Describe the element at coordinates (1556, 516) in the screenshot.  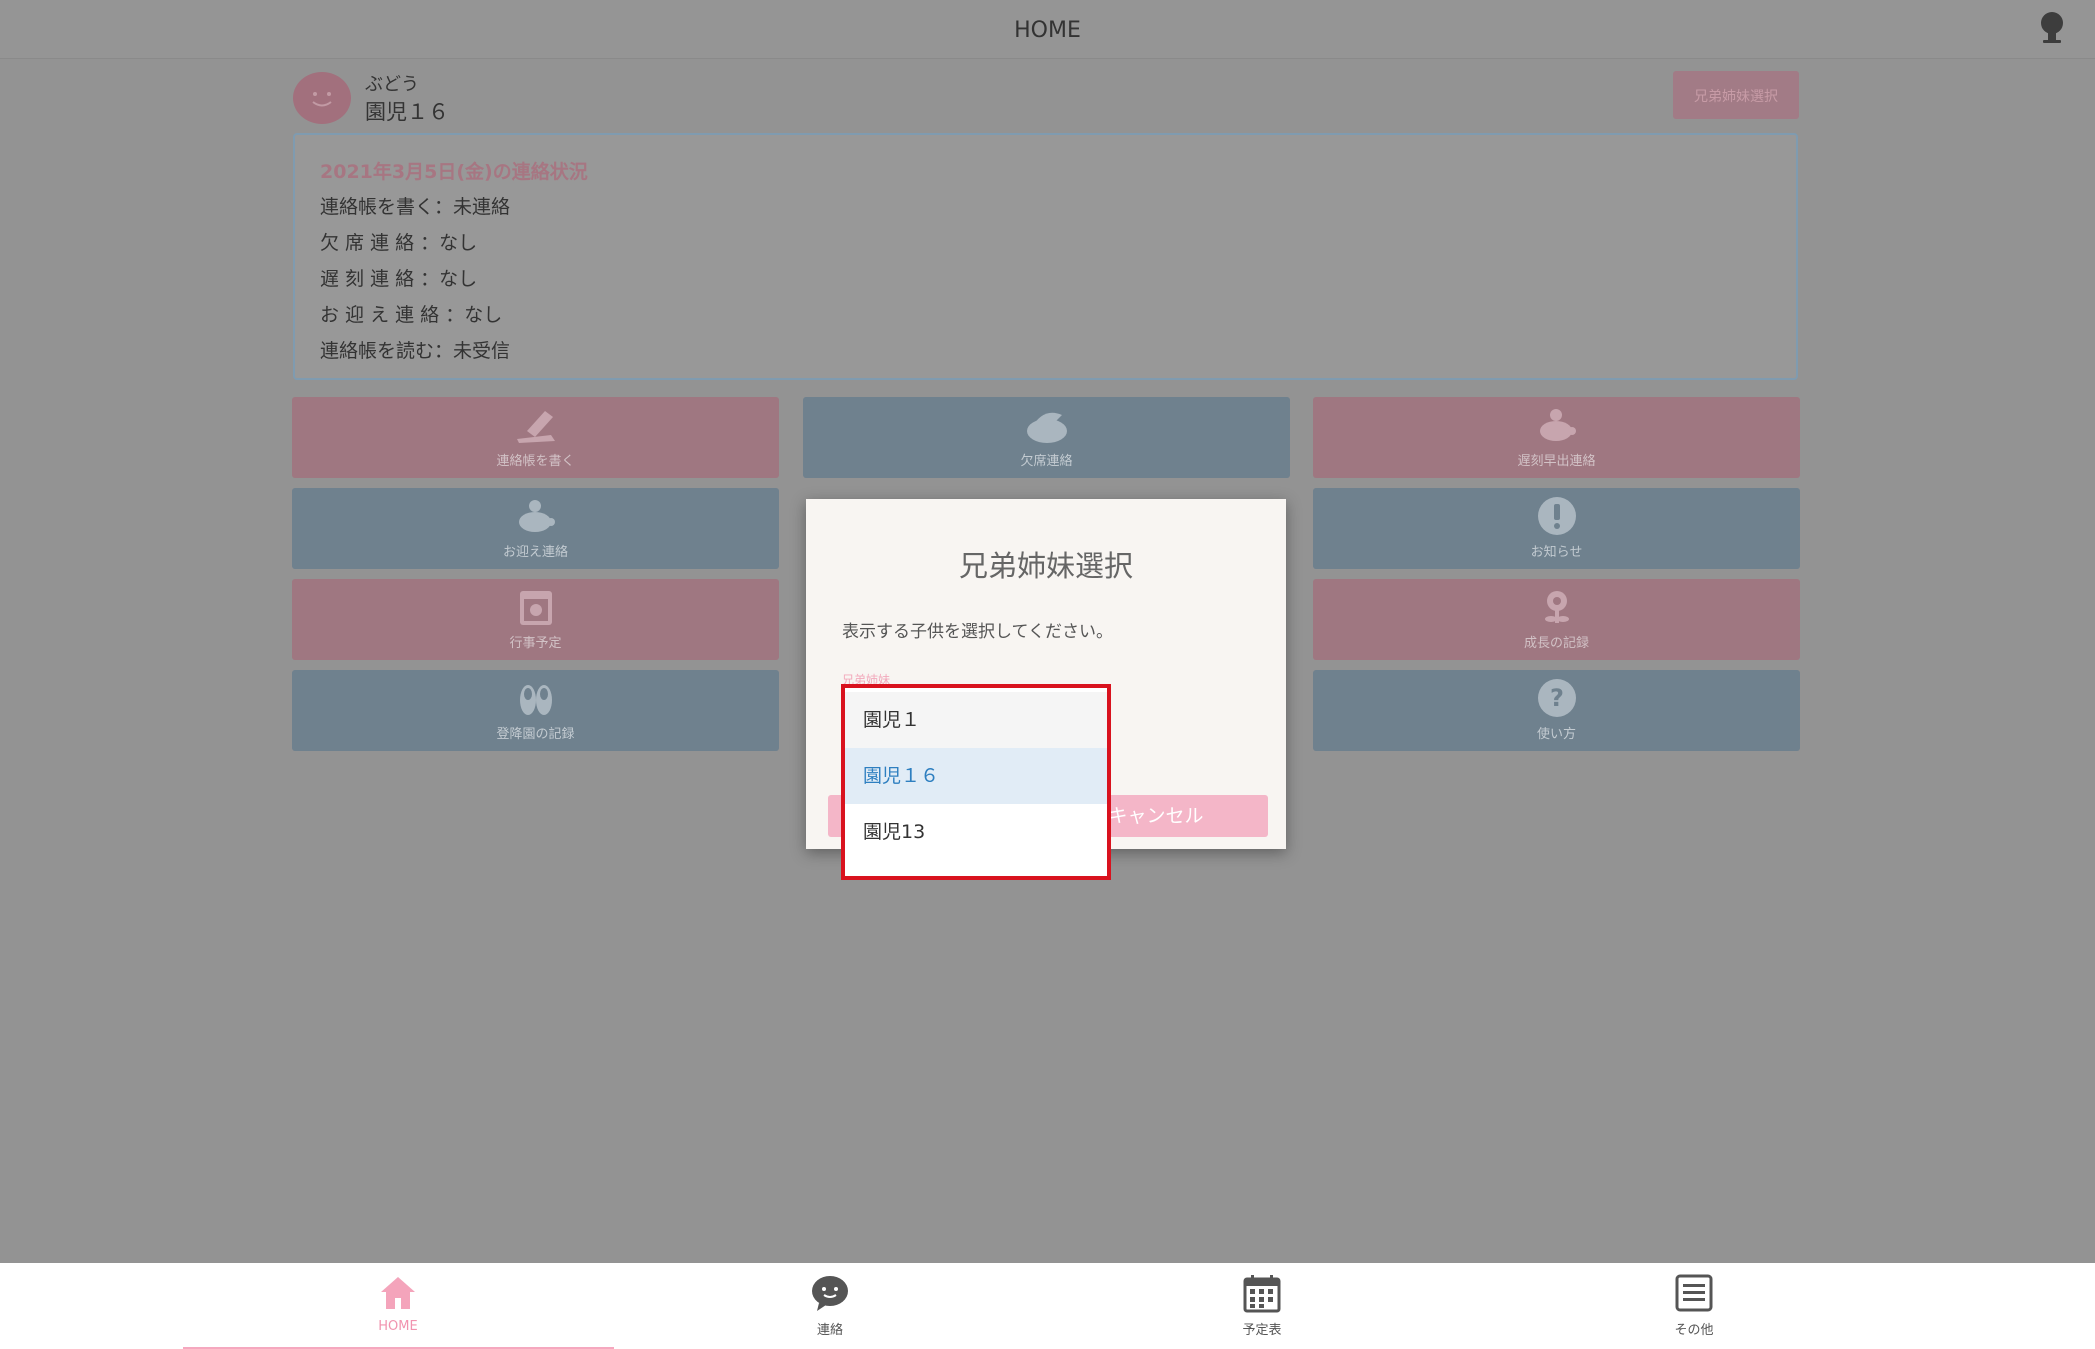
I see `exclamation-icon` at that location.